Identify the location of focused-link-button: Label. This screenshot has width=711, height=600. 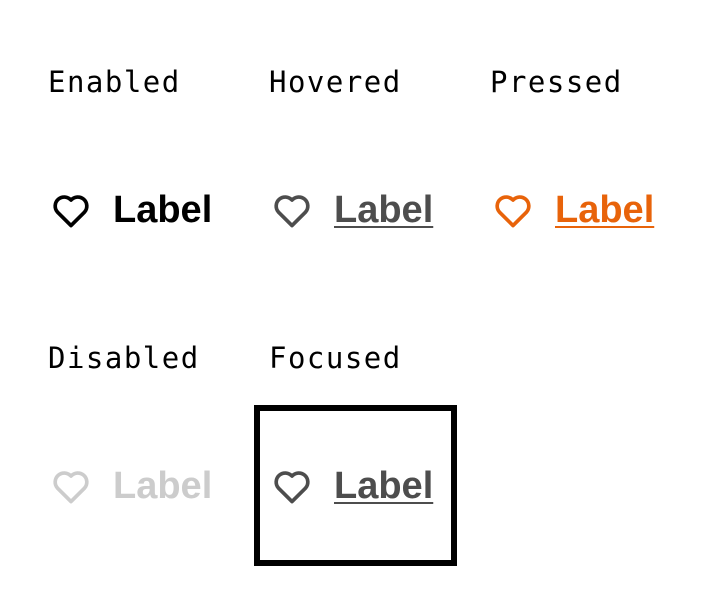
(351, 486).